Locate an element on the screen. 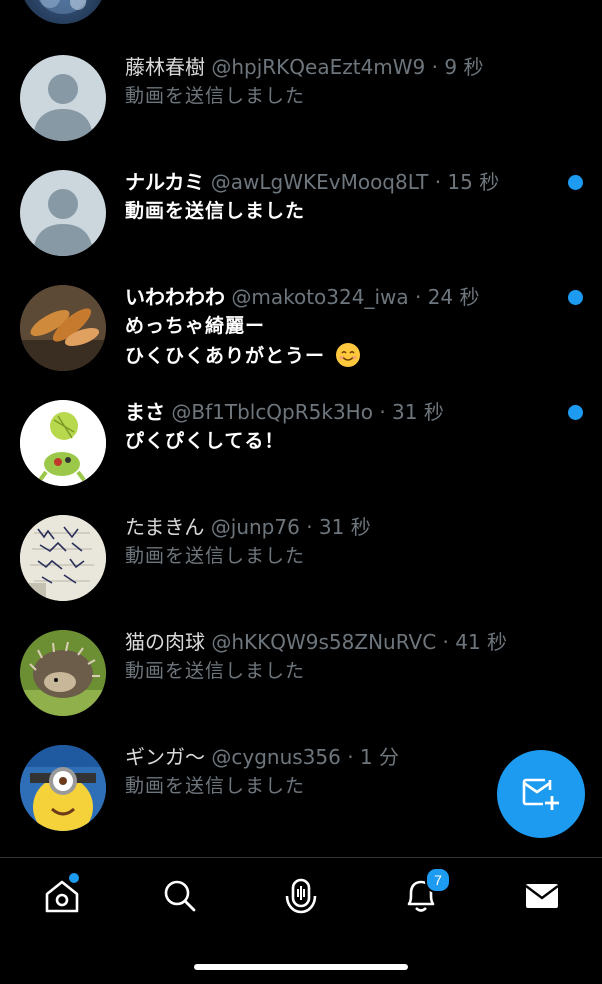 This screenshot has height=984, width=602. conversation-message-line2-wrap: ひくひくありがとうー is located at coordinates (343, 356).